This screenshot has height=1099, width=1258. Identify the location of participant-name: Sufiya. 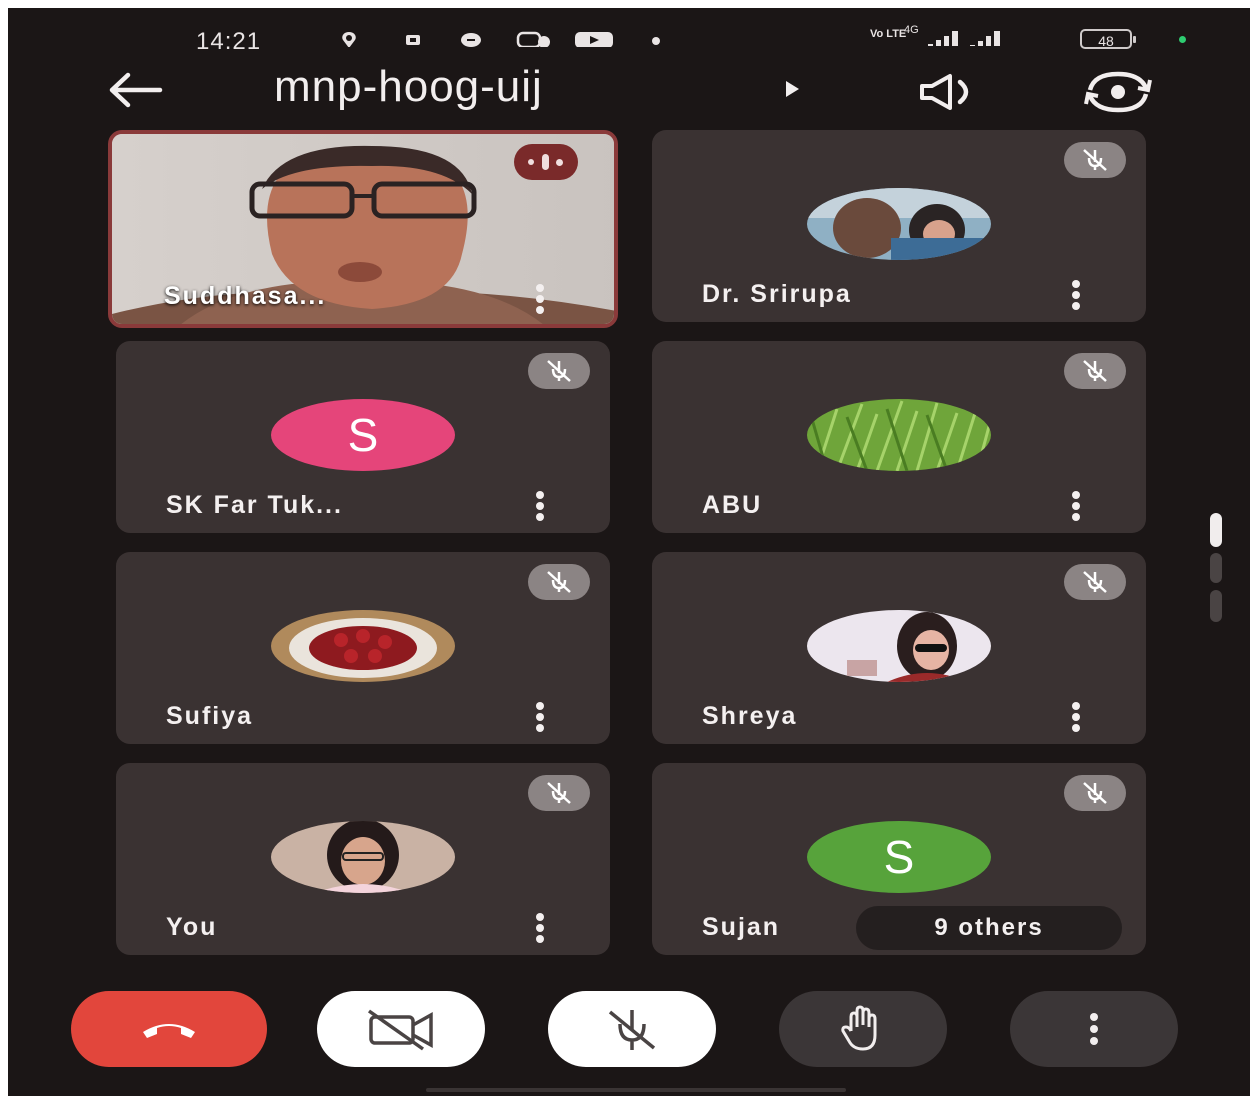
(210, 716).